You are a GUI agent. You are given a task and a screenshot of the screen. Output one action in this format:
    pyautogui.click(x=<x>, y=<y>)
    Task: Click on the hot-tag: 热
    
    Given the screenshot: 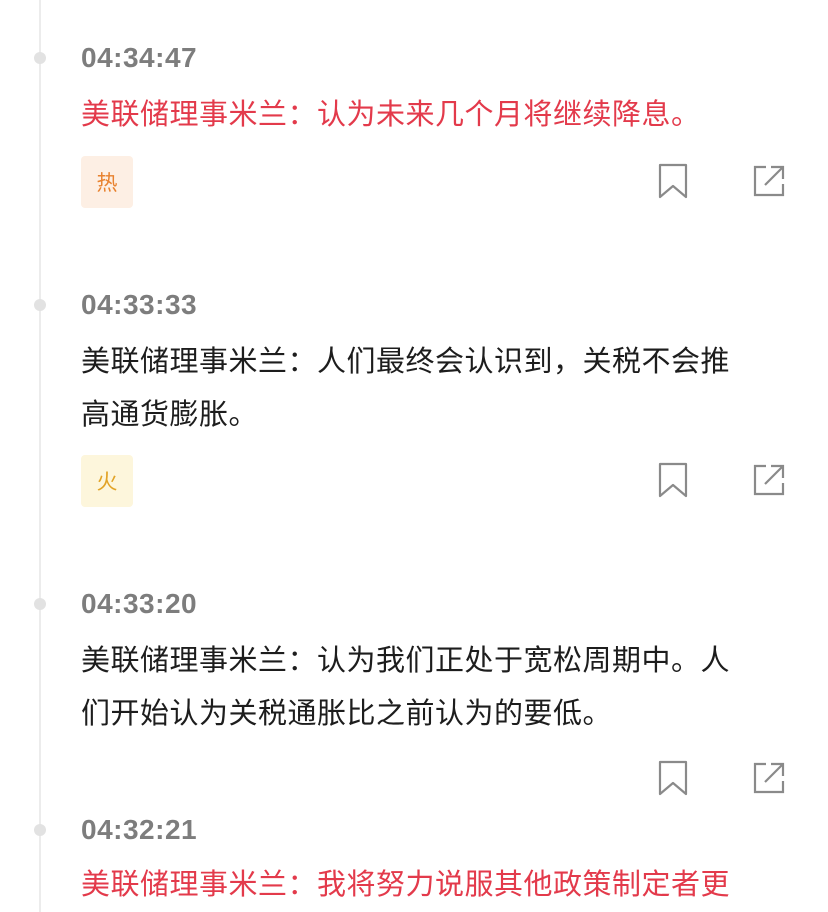 What is the action you would take?
    pyautogui.click(x=107, y=182)
    